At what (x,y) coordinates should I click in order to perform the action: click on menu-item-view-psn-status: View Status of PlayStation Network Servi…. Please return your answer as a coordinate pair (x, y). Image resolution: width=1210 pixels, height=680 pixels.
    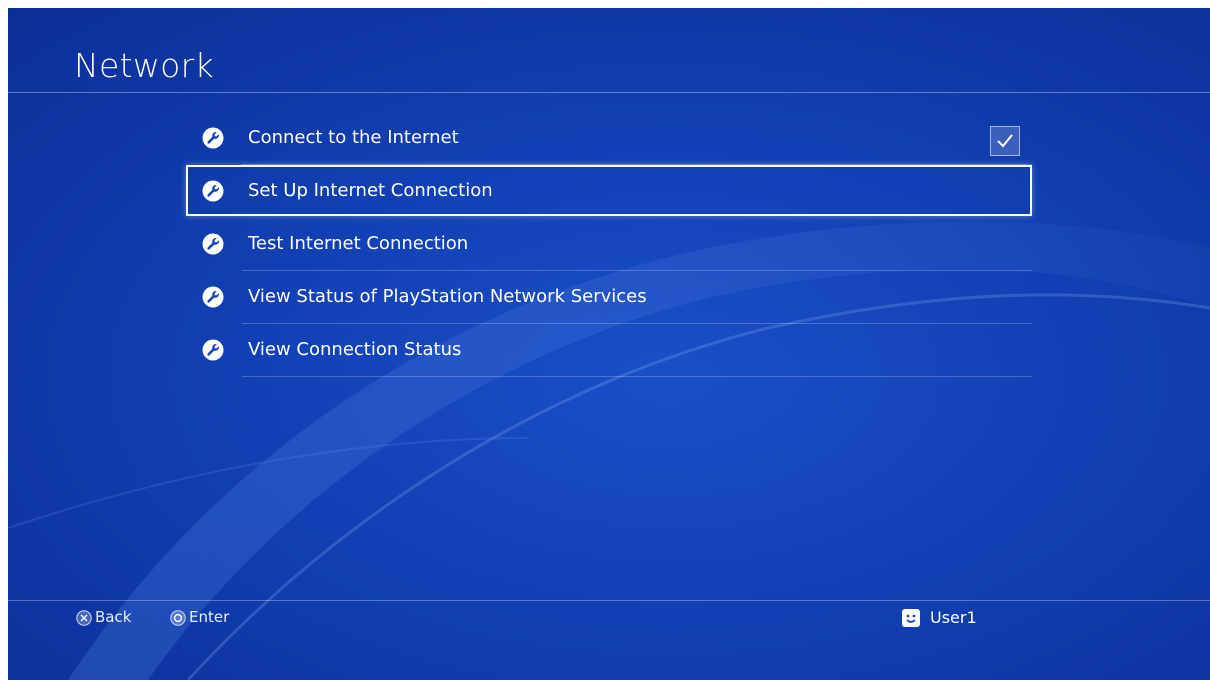
    Looking at the image, I should click on (609, 297).